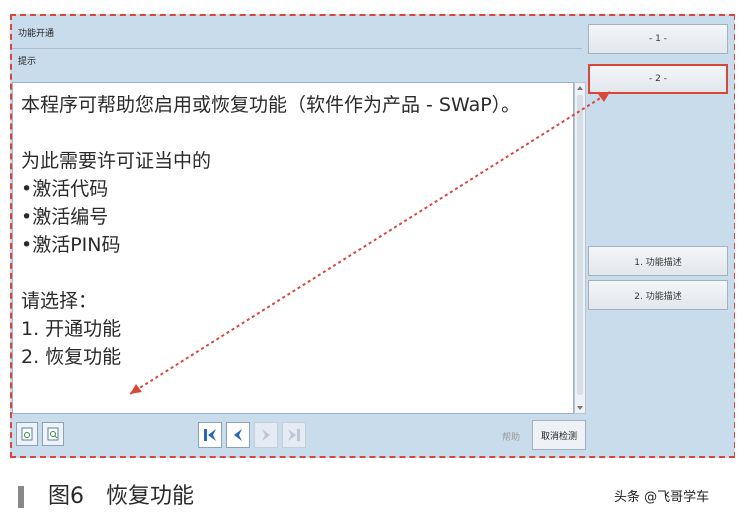 The image size is (751, 522). I want to click on source-credit: 头条 @飞哥学车, so click(662, 497).